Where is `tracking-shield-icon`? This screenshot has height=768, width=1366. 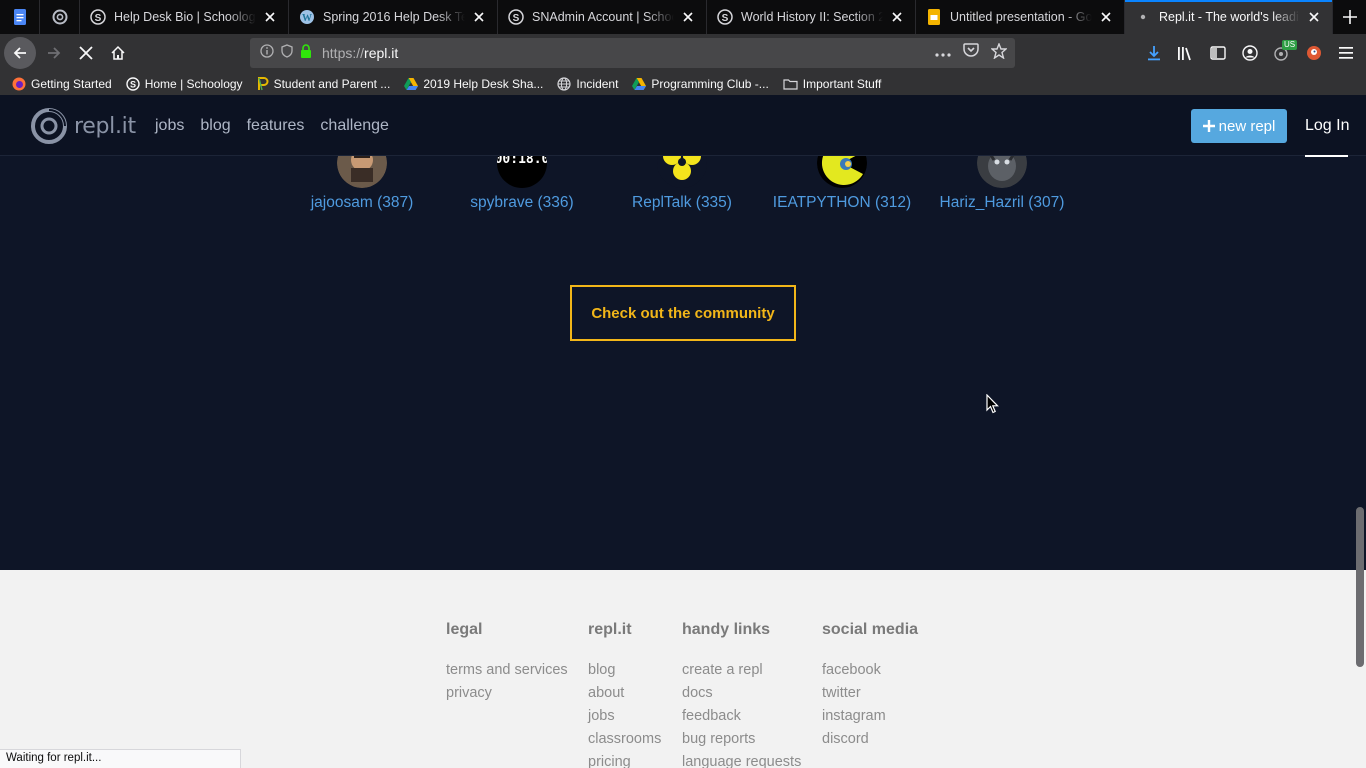
tracking-shield-icon is located at coordinates (287, 53).